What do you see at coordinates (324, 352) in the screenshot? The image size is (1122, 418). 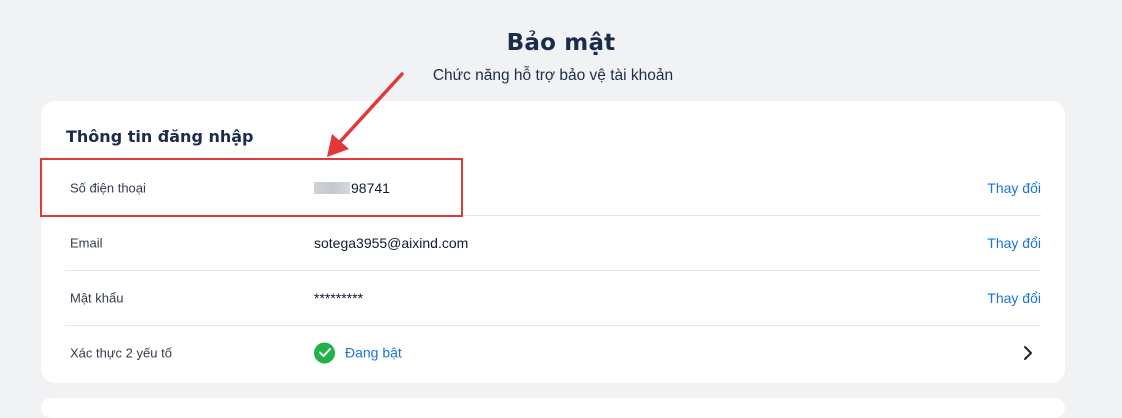 I see `check-circle-icon` at bounding box center [324, 352].